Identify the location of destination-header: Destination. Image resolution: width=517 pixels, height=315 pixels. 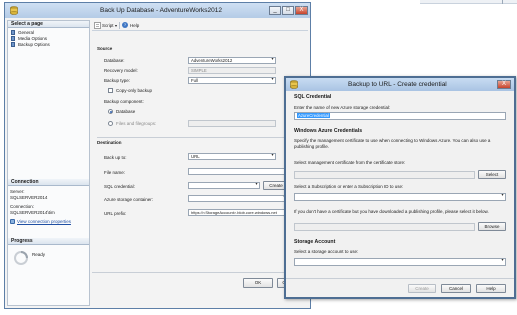
(109, 142).